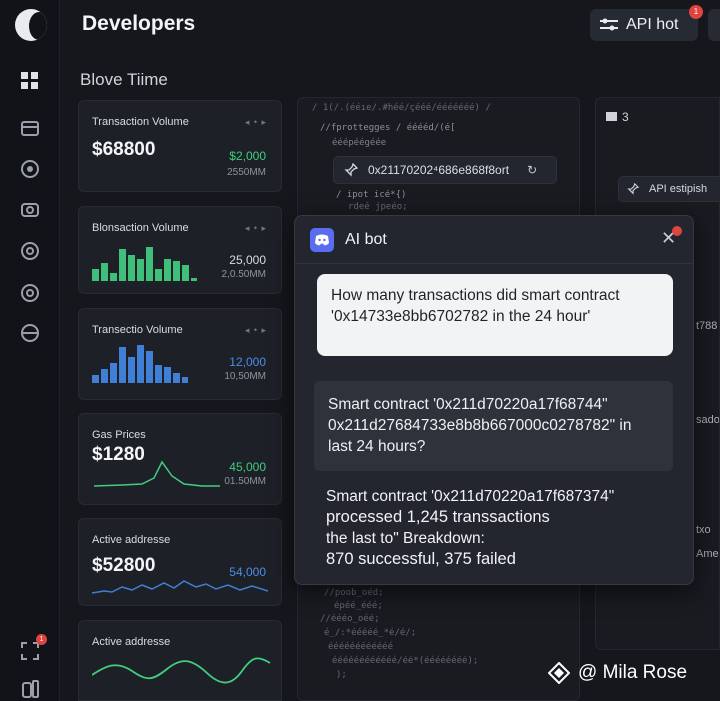 The image size is (720, 701). What do you see at coordinates (124, 149) in the screenshot?
I see `card-value: $68800` at bounding box center [124, 149].